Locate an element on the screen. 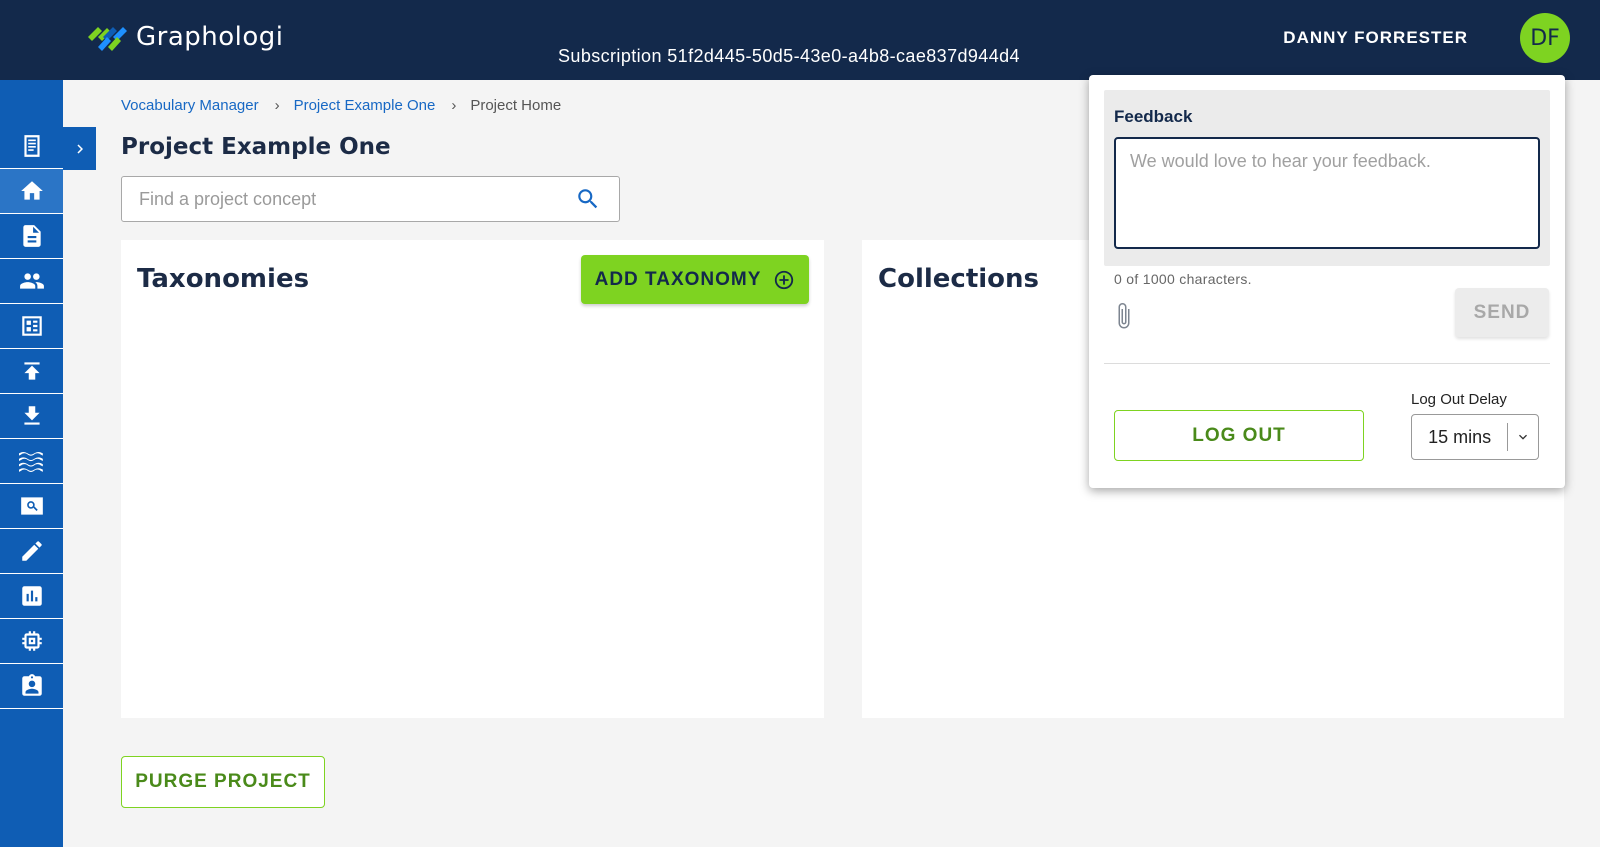 The width and height of the screenshot is (1600, 847). add-taxonomy-button: ADD TAXONOMY is located at coordinates (695, 279).